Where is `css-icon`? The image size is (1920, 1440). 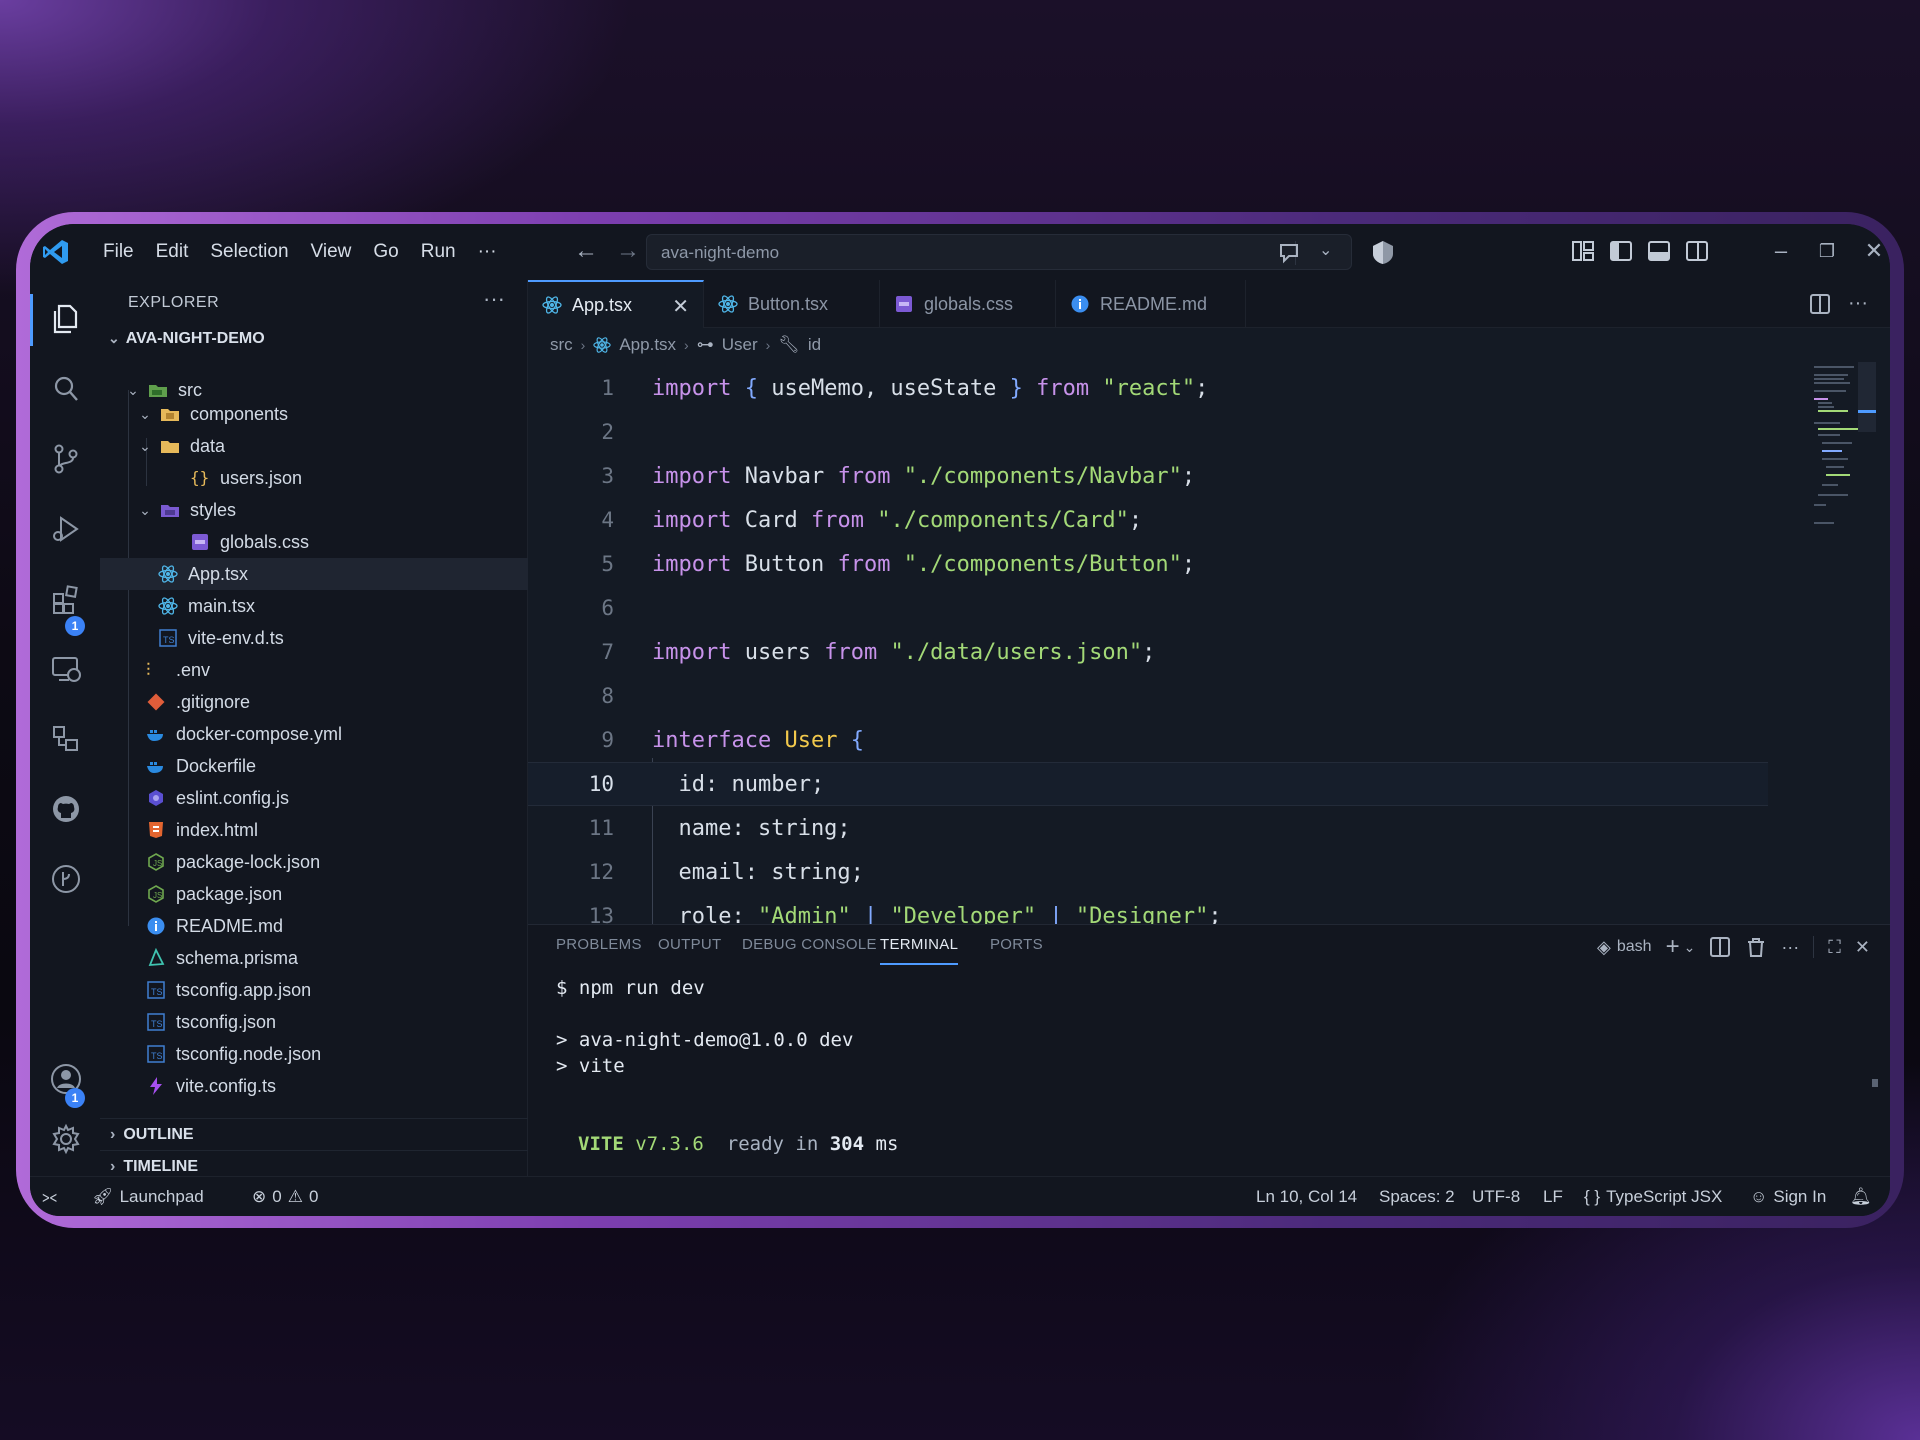 css-icon is located at coordinates (904, 304).